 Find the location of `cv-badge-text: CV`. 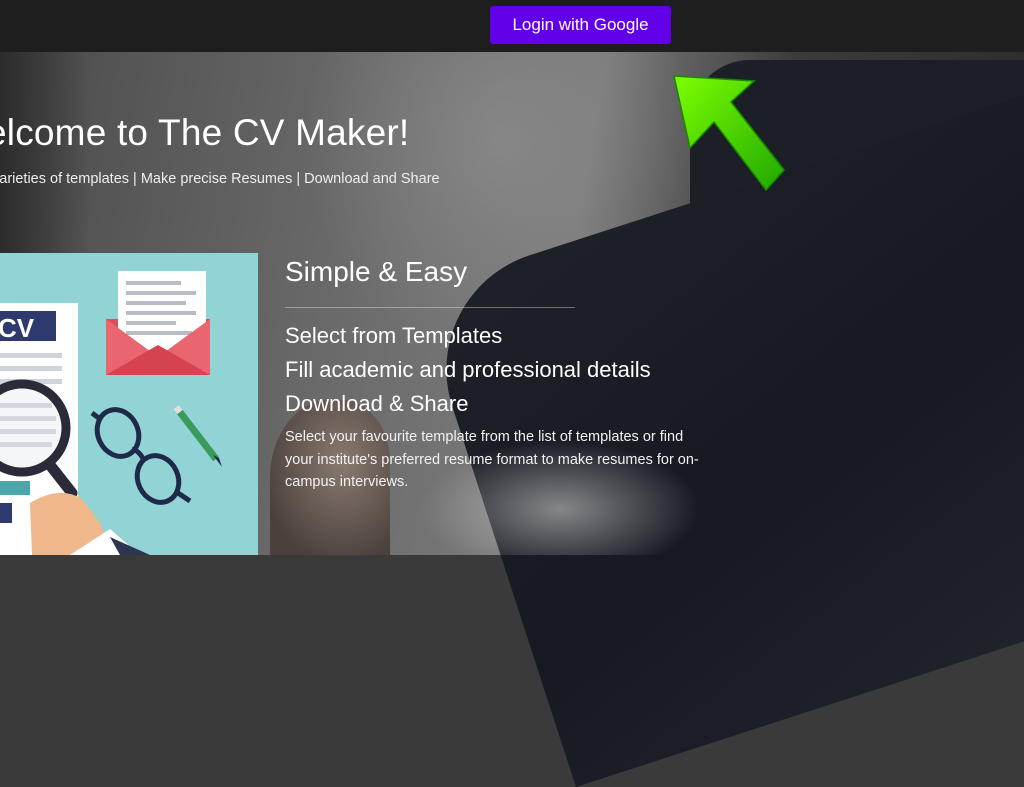

cv-badge-text: CV is located at coordinates (17, 328).